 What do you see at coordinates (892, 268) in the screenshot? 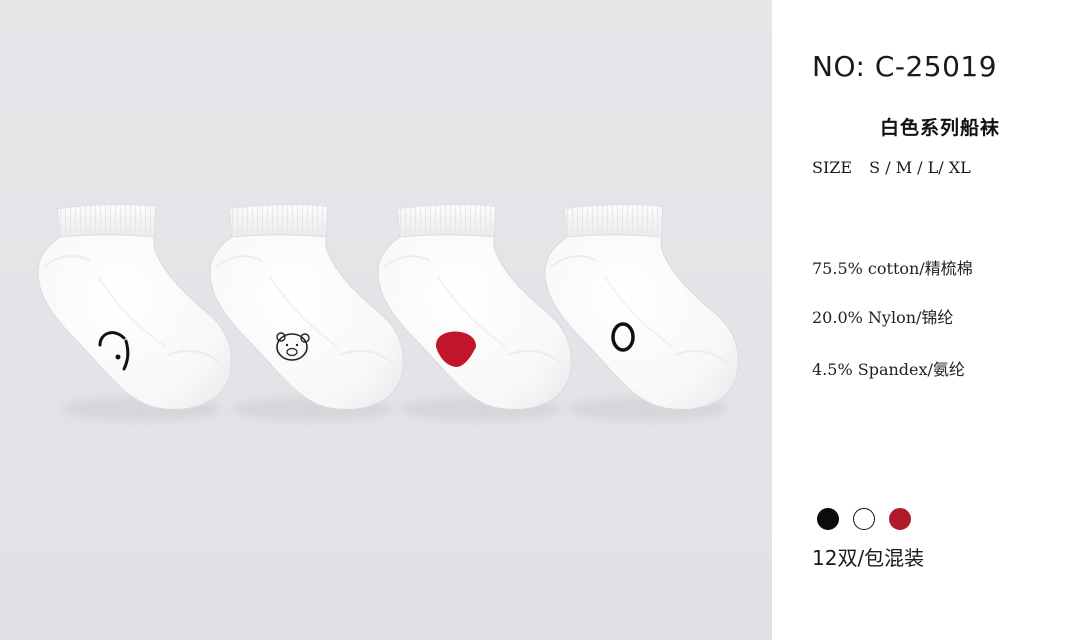
I see `material-cotton: 75.5% cotton/精梳棉` at bounding box center [892, 268].